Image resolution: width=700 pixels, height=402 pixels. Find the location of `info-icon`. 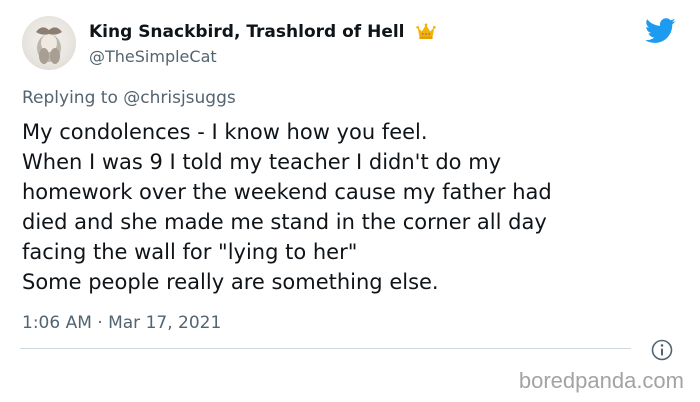

info-icon is located at coordinates (662, 350).